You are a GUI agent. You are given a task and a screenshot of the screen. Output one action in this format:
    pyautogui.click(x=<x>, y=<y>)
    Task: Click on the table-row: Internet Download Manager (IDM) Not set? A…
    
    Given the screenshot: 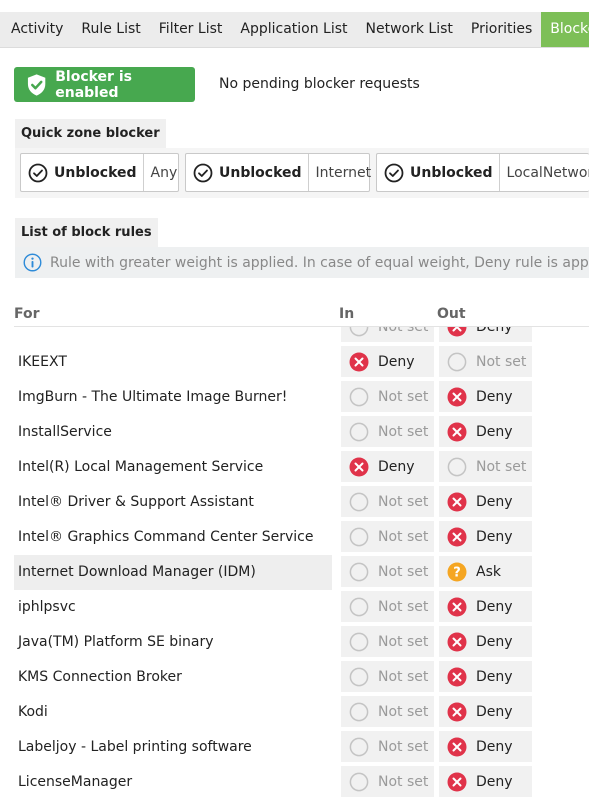 What is the action you would take?
    pyautogui.click(x=294, y=572)
    